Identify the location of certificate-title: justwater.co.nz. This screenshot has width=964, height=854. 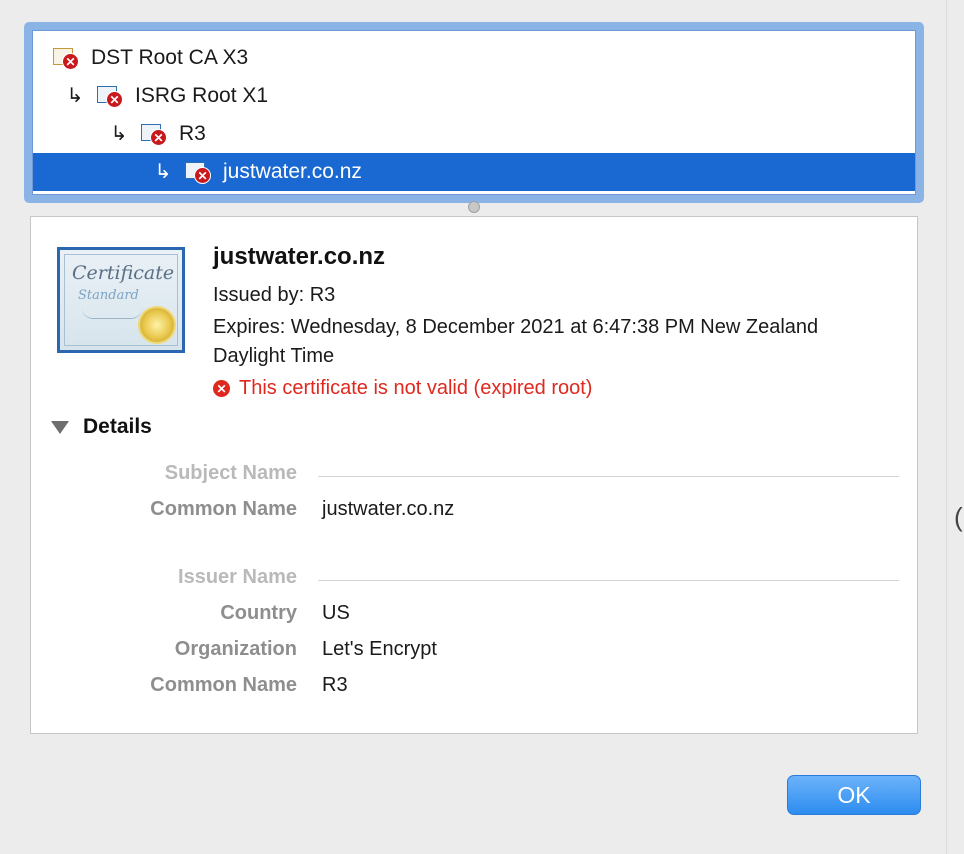
(299, 256).